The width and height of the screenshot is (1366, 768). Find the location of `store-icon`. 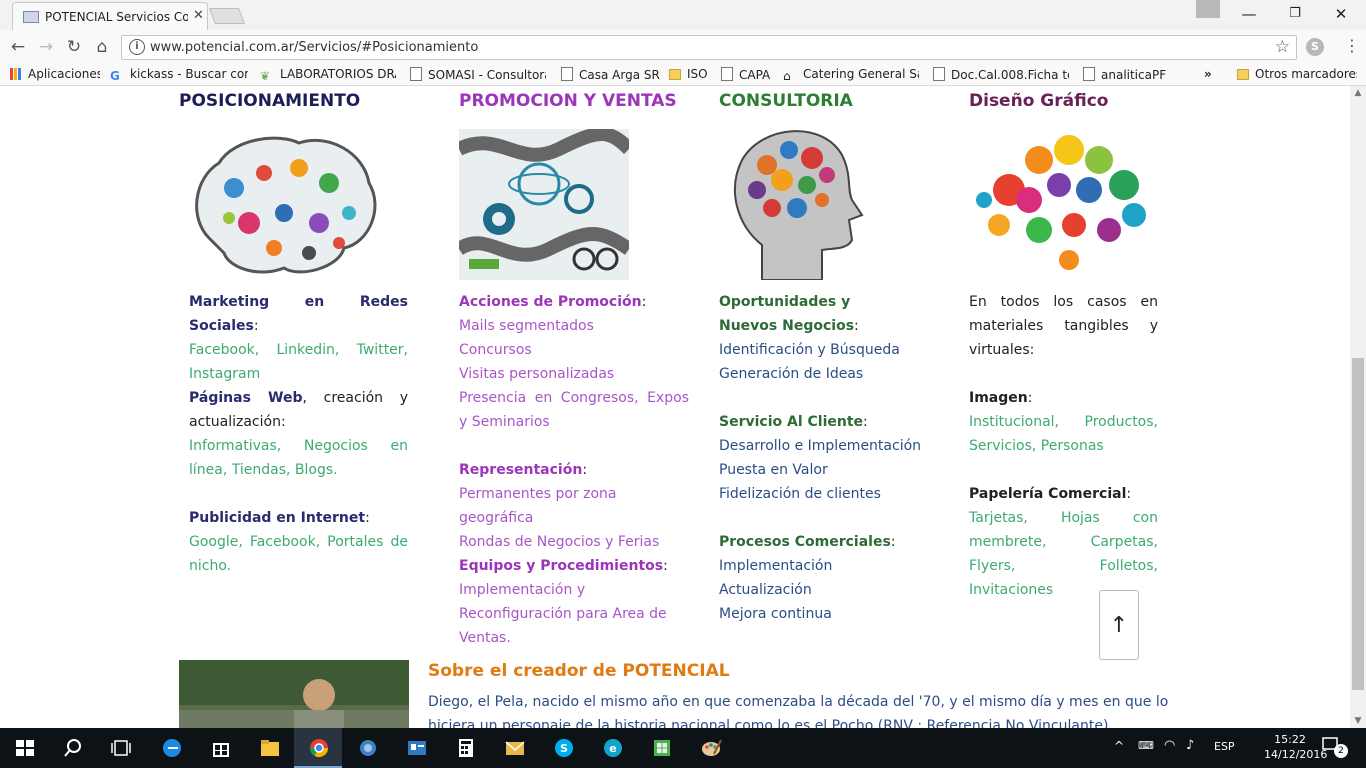

store-icon is located at coordinates (221, 750).